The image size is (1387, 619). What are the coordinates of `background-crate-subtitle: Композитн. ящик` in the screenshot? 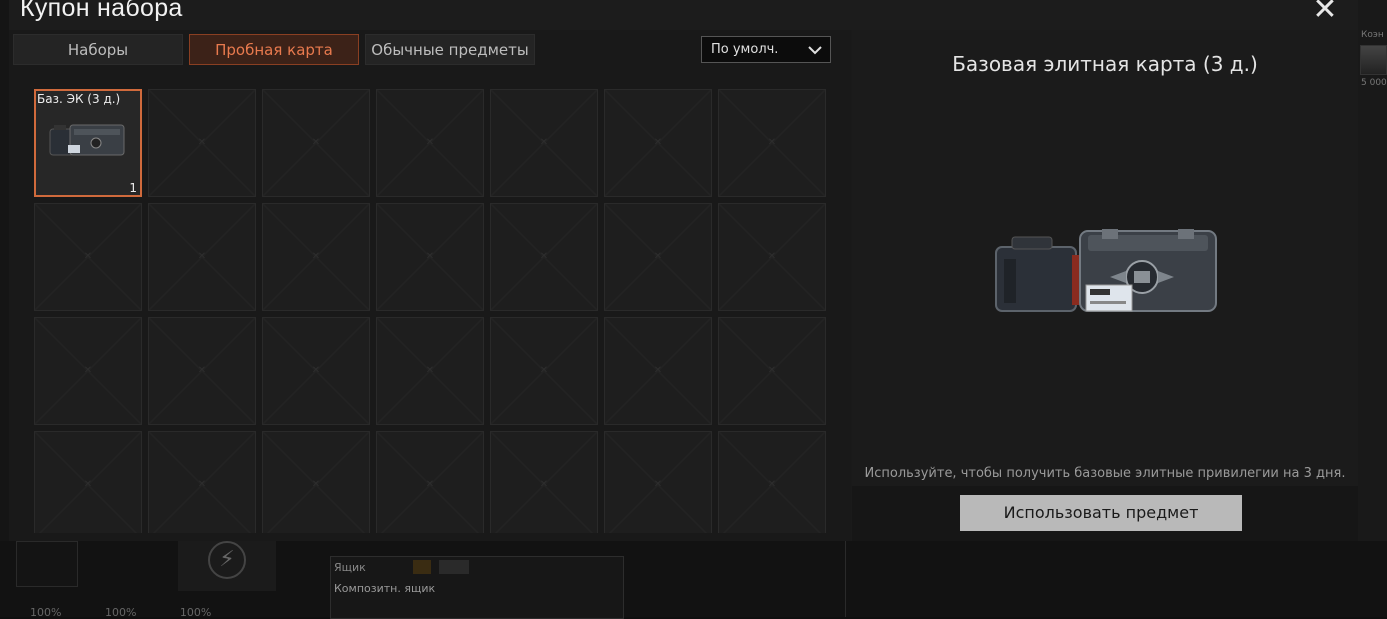 It's located at (385, 588).